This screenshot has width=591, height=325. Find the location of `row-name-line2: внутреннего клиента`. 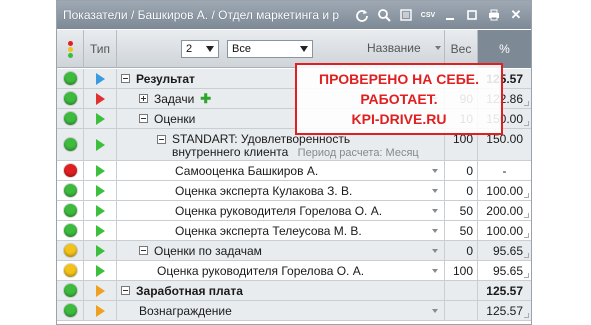

row-name-line2: внутреннего клиента is located at coordinates (230, 152).